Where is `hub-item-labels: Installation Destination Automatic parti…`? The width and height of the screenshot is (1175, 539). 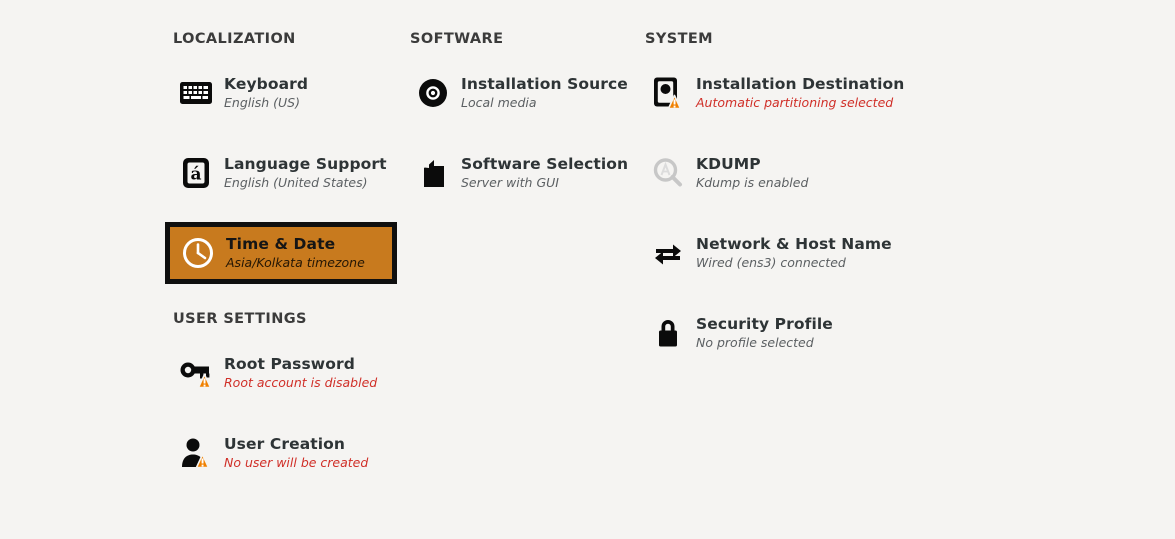 hub-item-labels: Installation Destination Automatic parti… is located at coordinates (800, 92).